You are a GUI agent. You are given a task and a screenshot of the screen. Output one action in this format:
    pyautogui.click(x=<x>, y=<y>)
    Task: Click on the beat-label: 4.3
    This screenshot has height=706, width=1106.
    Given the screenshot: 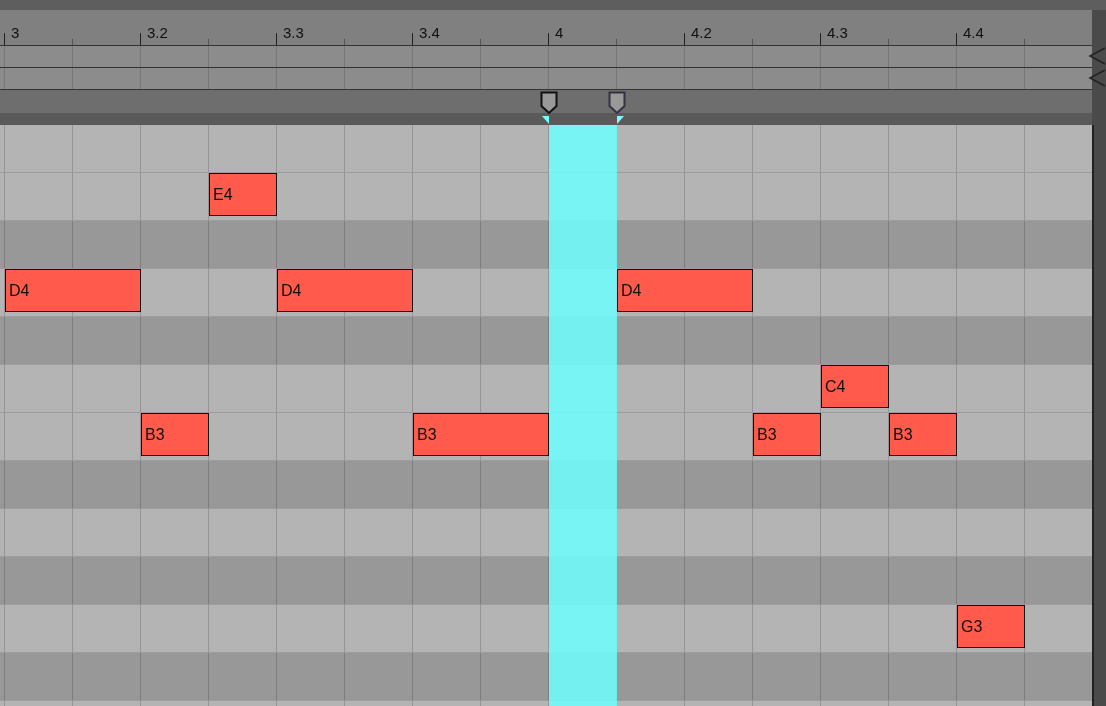 What is the action you would take?
    pyautogui.click(x=837, y=33)
    